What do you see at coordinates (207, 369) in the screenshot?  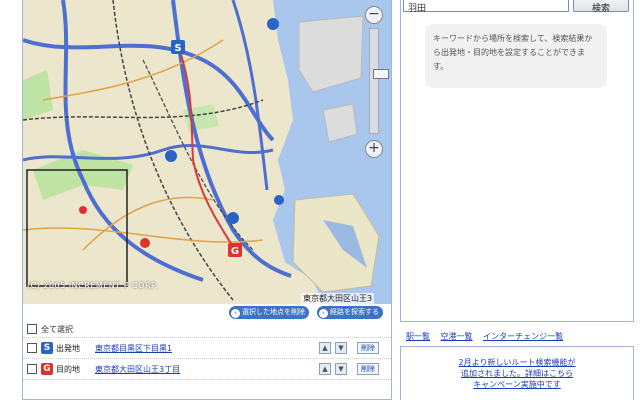 I see `route-point-goal: G 目的地 東京都大田区山王3丁目 ▲ ▼ 削除` at bounding box center [207, 369].